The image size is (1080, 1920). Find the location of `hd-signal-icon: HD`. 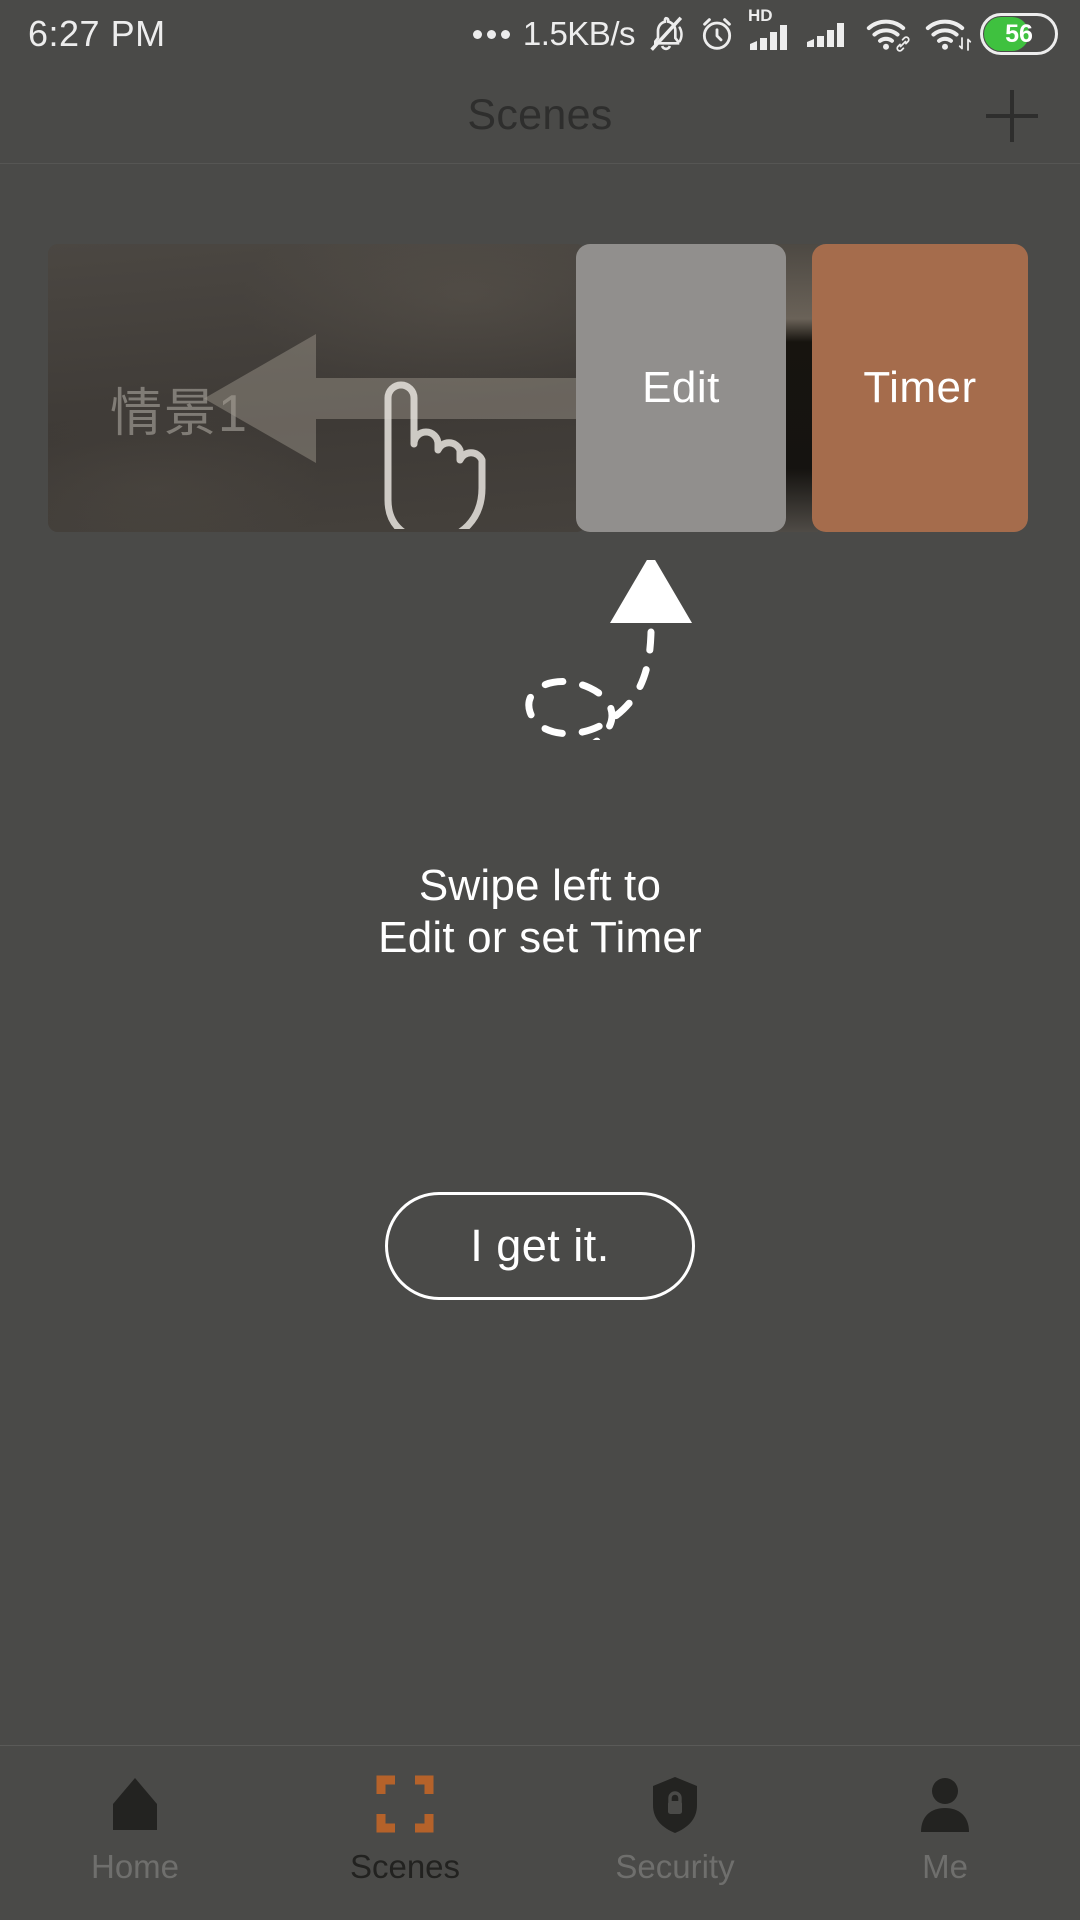

hd-signal-icon: HD is located at coordinates (771, 32).